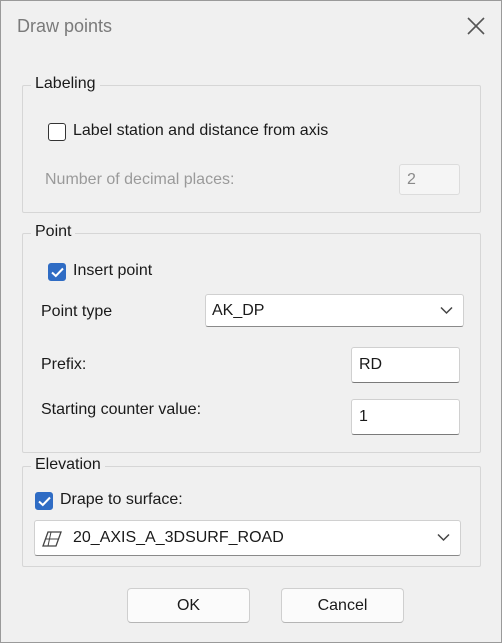 The width and height of the screenshot is (502, 643). Describe the element at coordinates (121, 499) in the screenshot. I see `drape-label: Drape to surface:` at that location.